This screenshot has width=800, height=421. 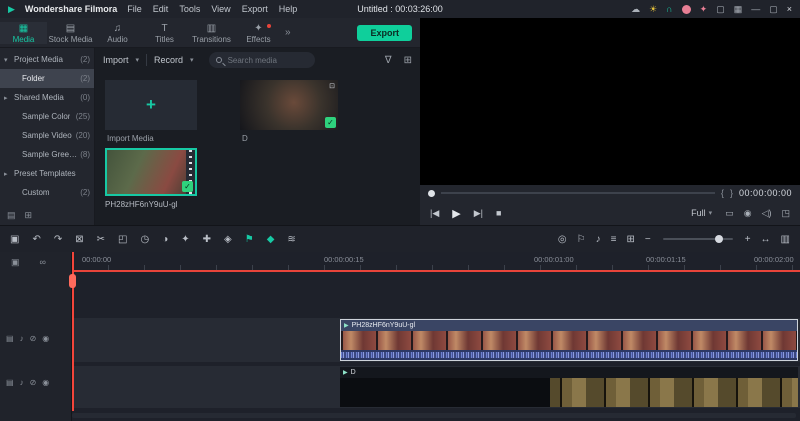 I want to click on link-icon: ∞, so click(x=43, y=262).